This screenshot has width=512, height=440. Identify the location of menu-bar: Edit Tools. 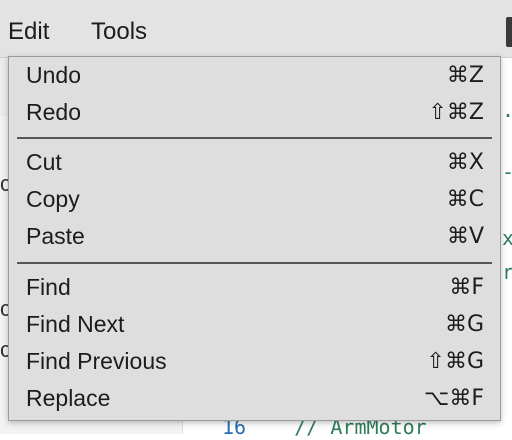
(256, 29).